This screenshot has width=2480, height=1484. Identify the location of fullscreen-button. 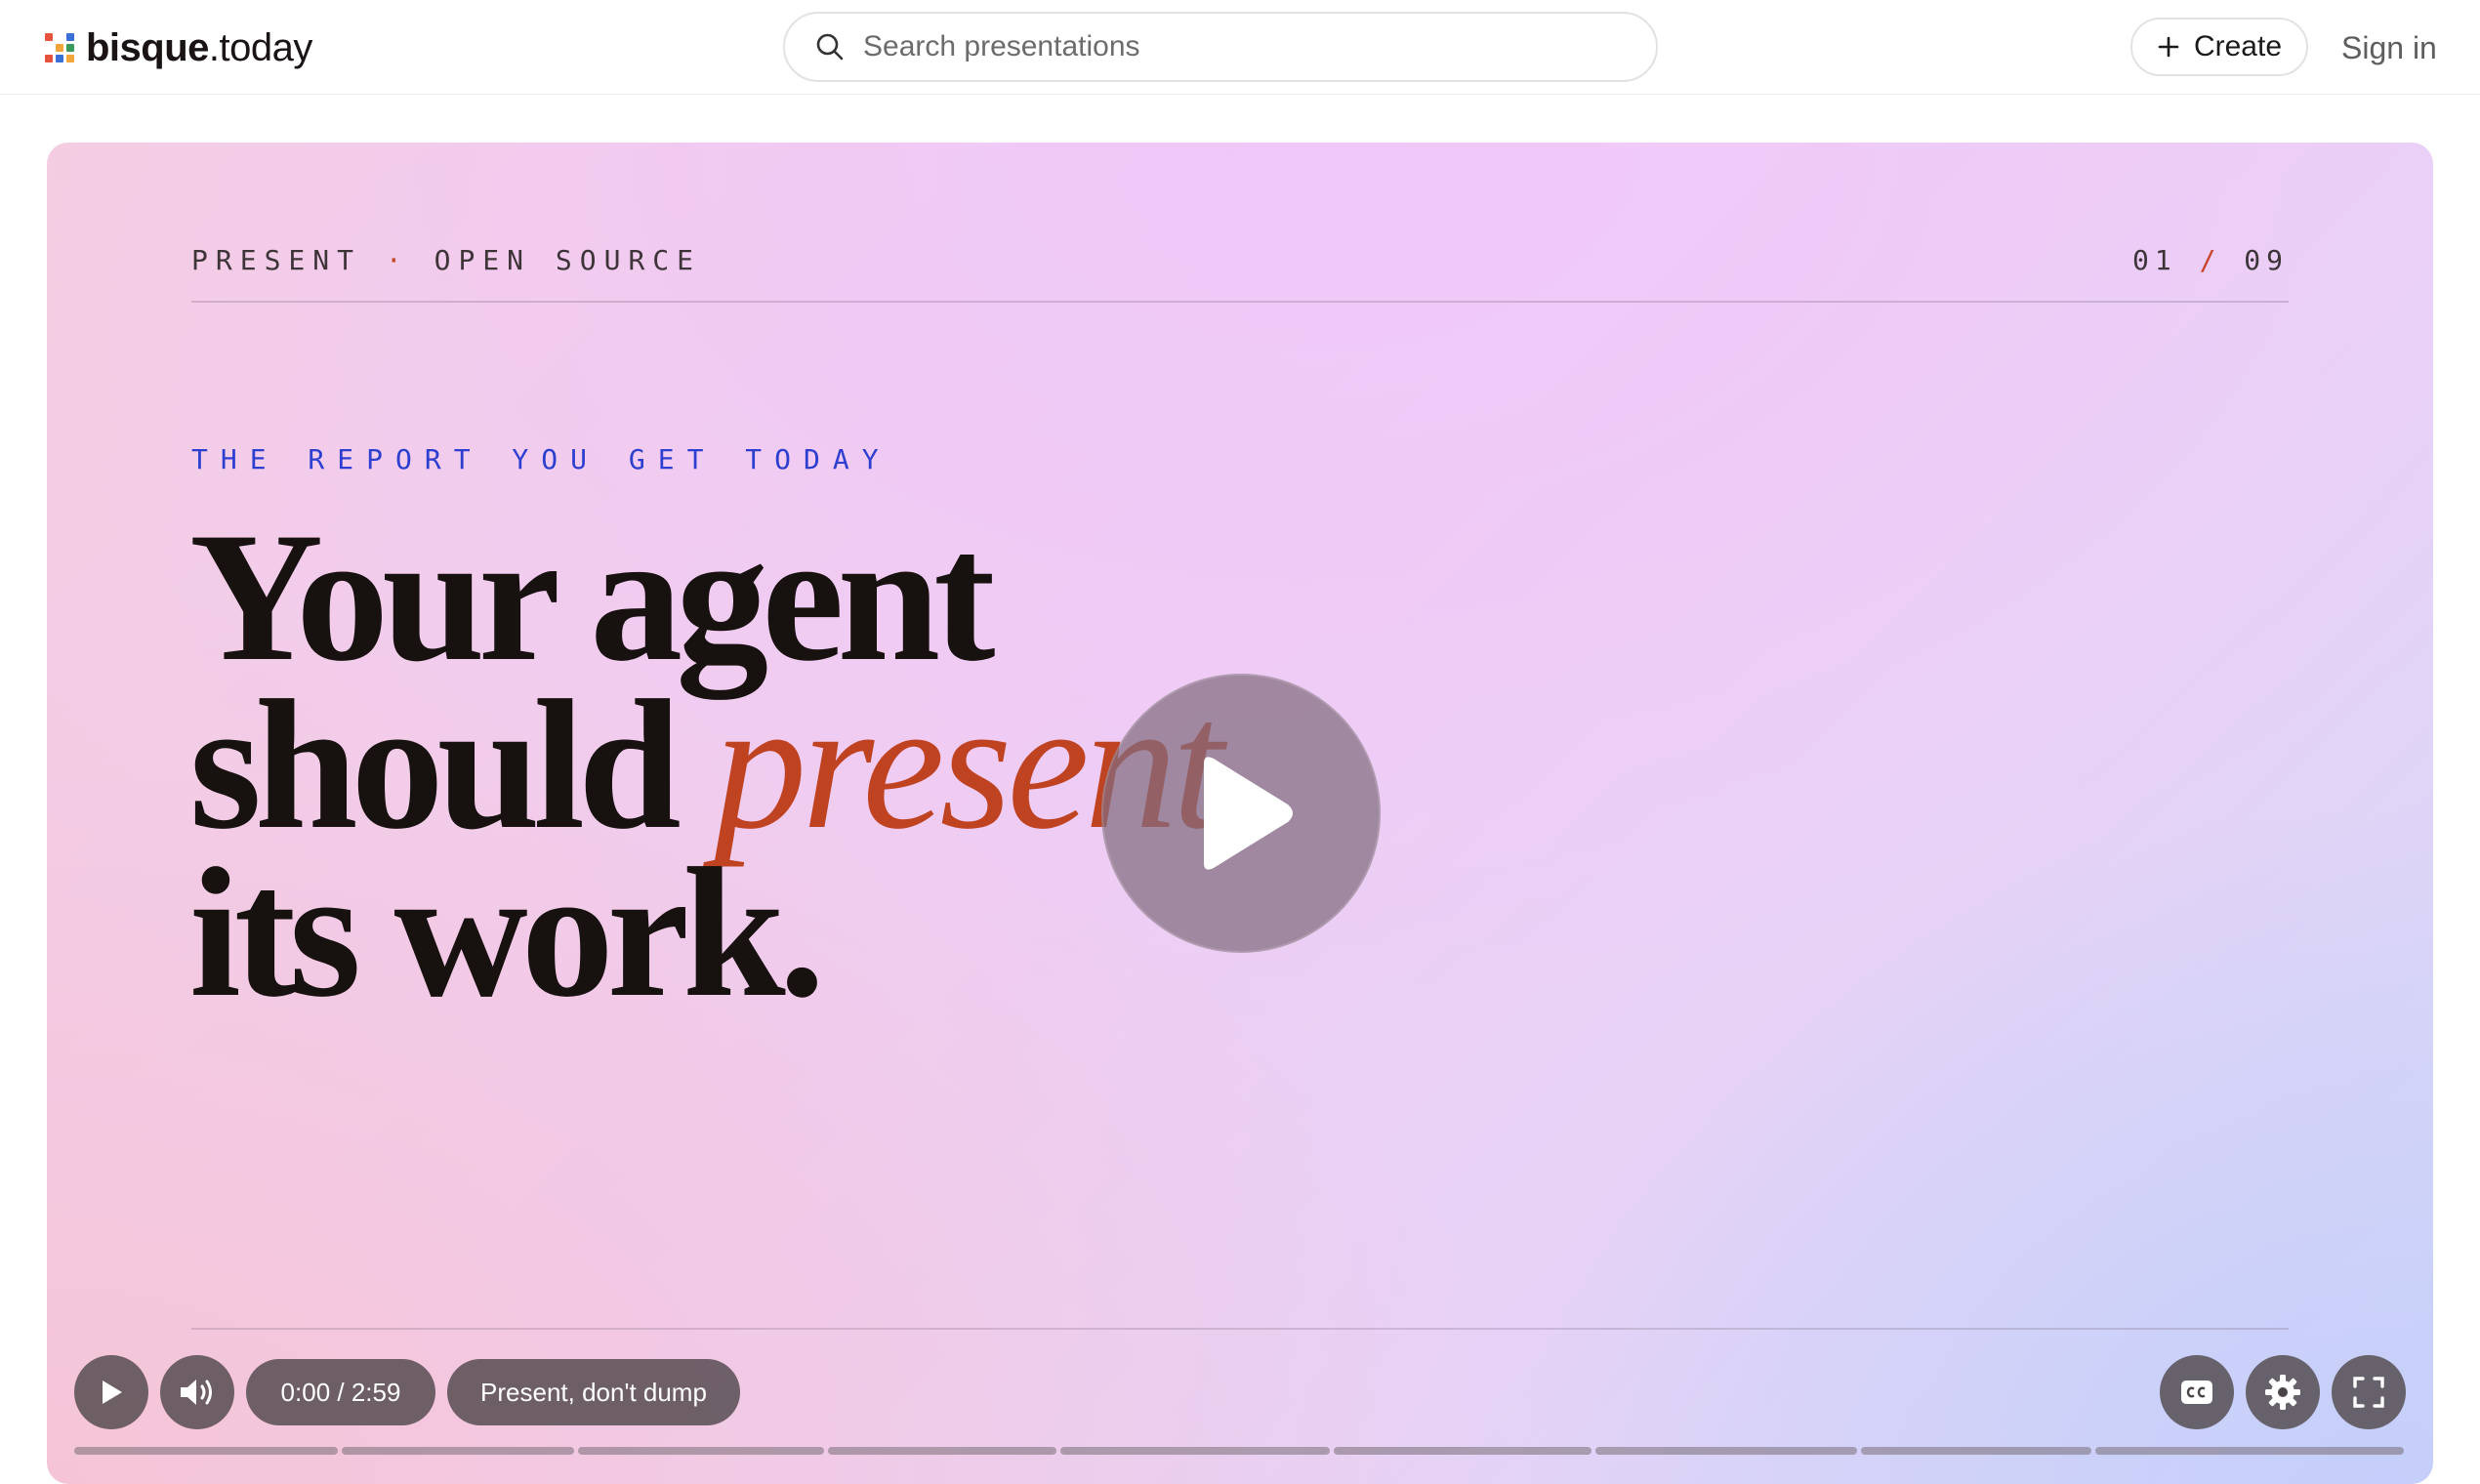
(2369, 1392).